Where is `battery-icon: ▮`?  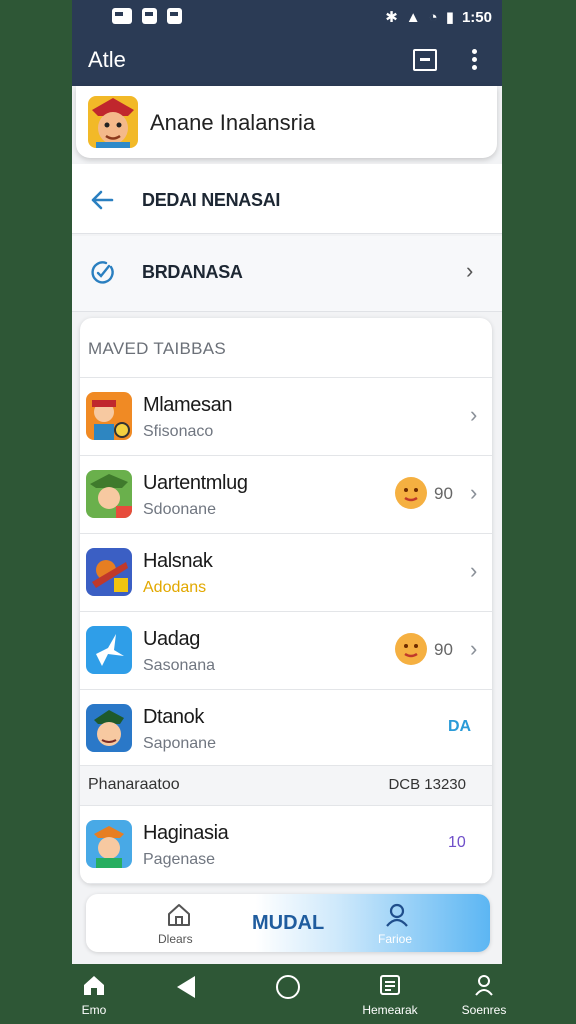
battery-icon: ▮ is located at coordinates (449, 17).